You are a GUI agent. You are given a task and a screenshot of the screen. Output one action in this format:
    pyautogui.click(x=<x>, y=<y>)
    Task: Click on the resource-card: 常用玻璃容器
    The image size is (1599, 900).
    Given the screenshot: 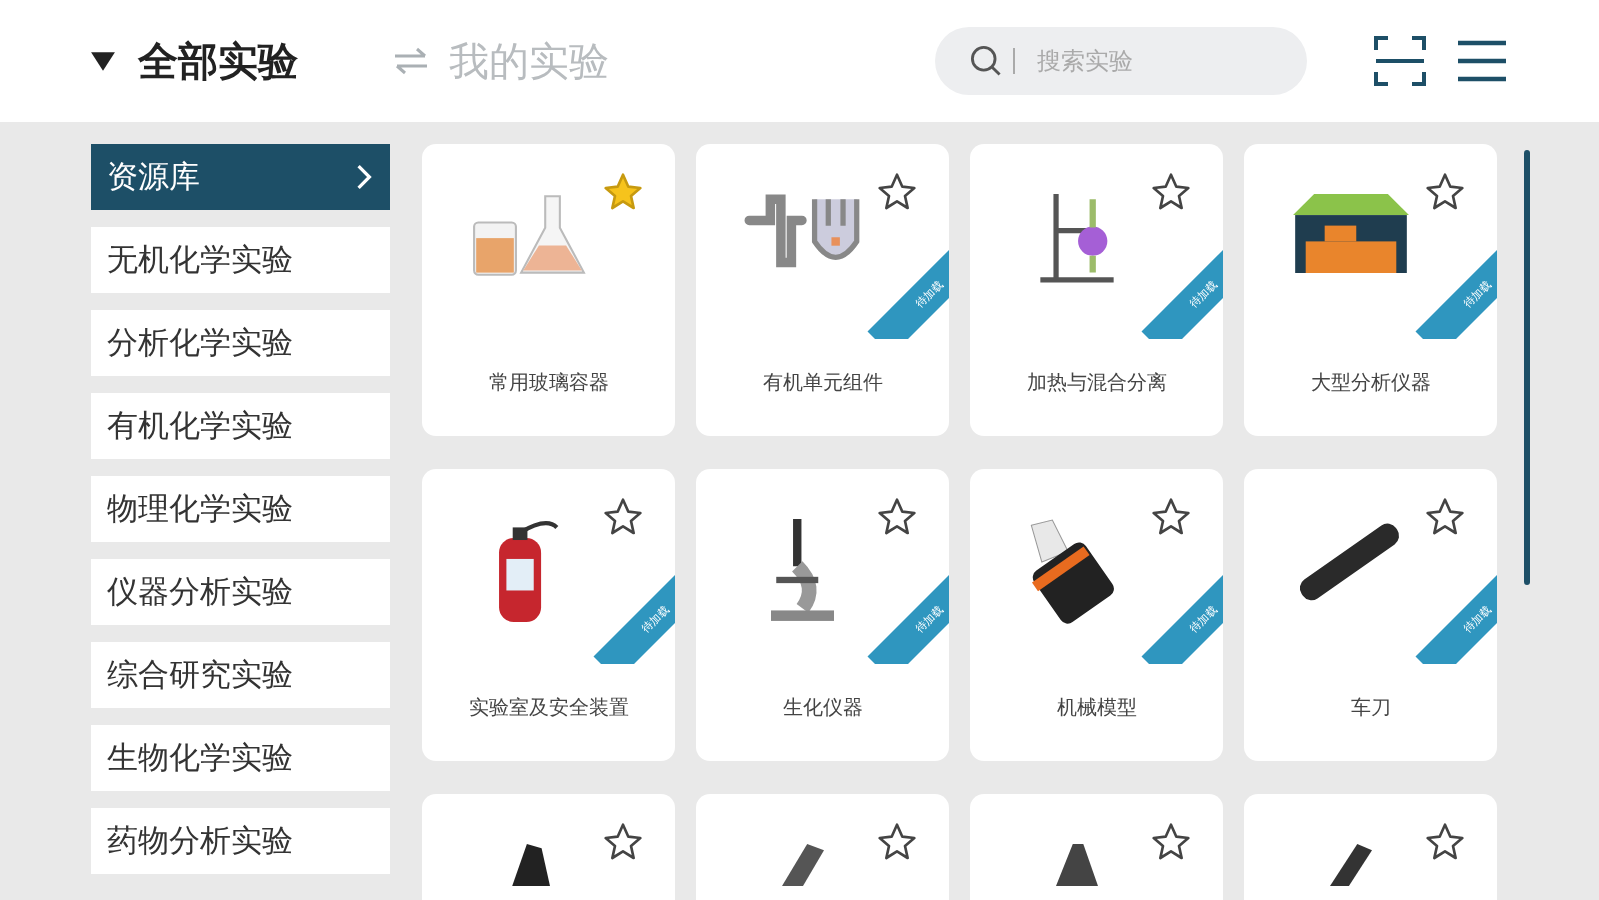 What is the action you would take?
    pyautogui.click(x=548, y=290)
    